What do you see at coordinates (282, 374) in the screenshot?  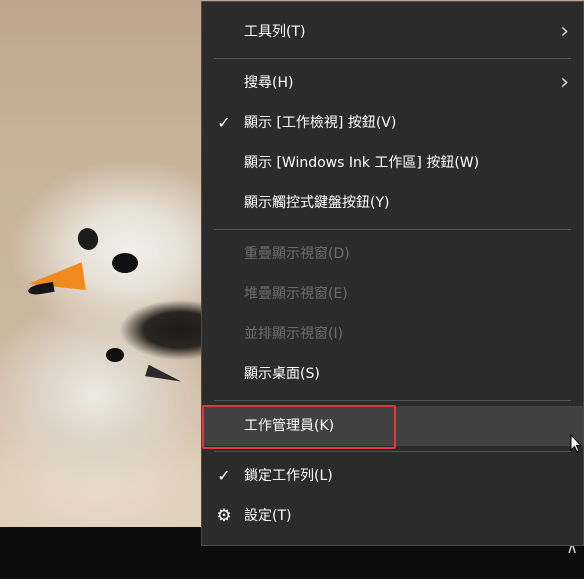 I see `menu-item-label: 顯示桌面(S)` at bounding box center [282, 374].